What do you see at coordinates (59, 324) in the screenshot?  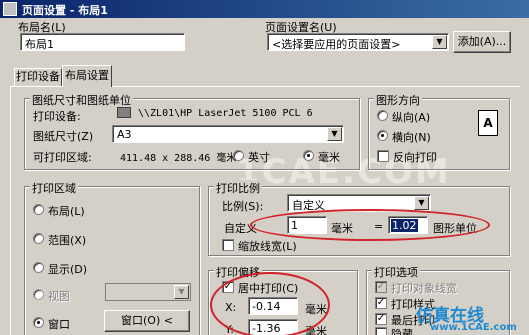 I see `window-radio-label: 窗口` at bounding box center [59, 324].